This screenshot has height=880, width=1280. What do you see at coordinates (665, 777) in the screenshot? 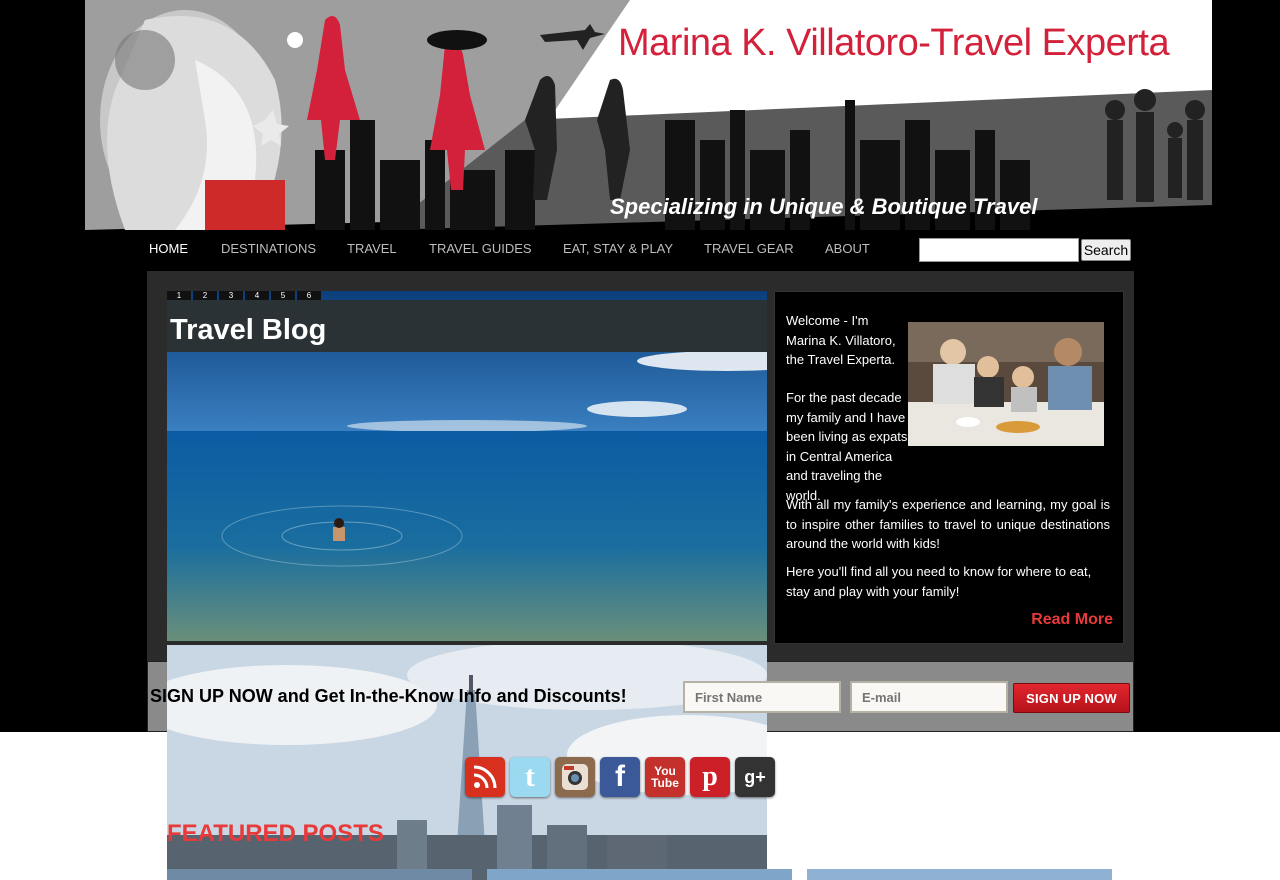
I see `youtube-icon: You Tube` at bounding box center [665, 777].